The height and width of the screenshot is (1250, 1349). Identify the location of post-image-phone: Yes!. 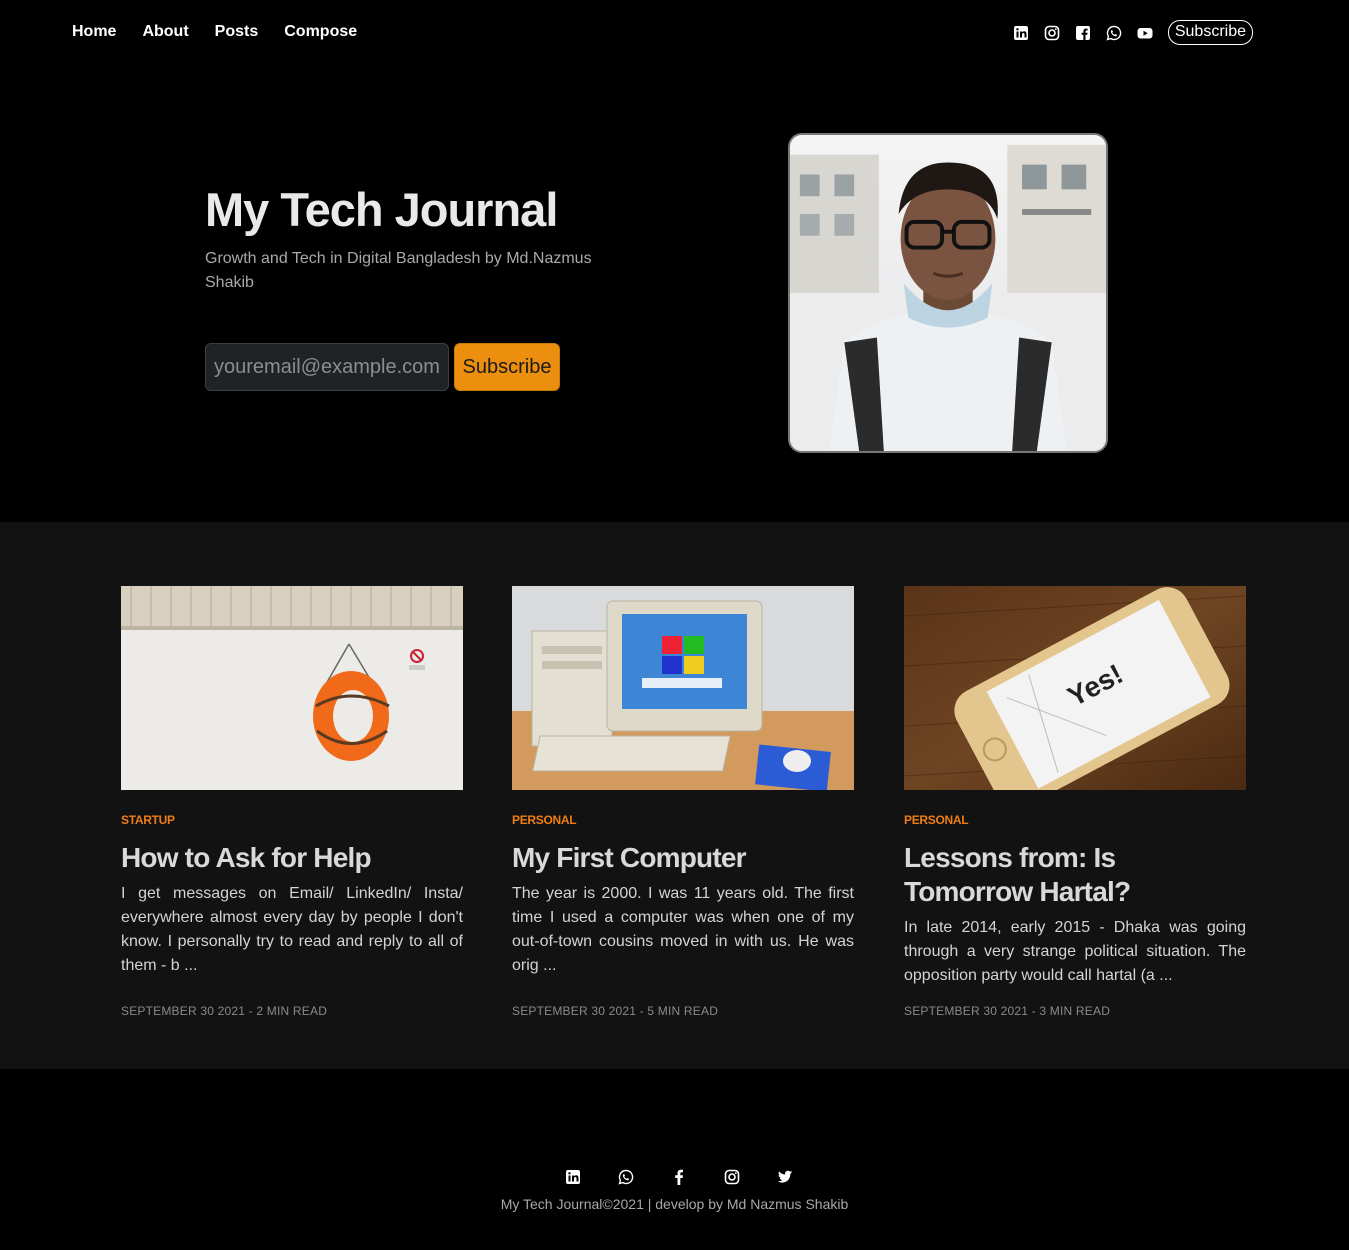
(1075, 688).